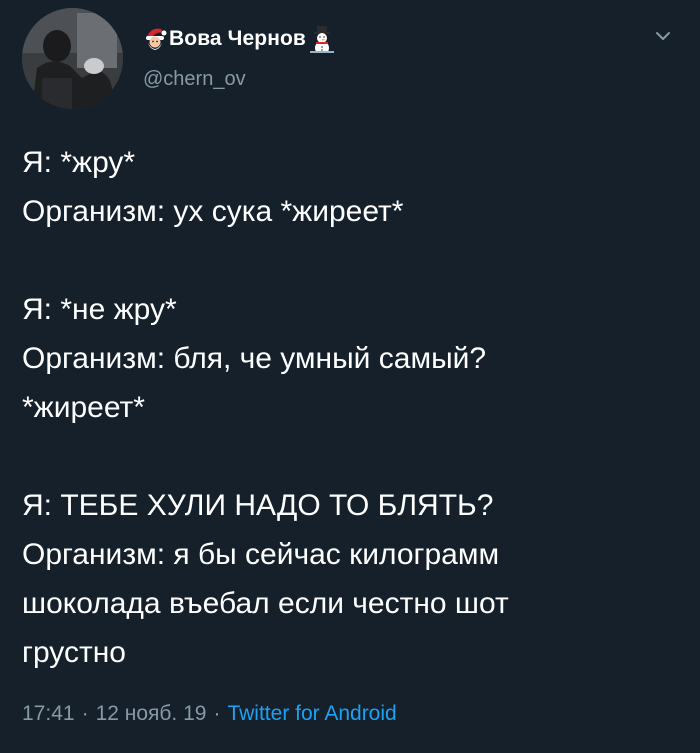  I want to click on tweet-line: Я: *не жру*, so click(99, 309).